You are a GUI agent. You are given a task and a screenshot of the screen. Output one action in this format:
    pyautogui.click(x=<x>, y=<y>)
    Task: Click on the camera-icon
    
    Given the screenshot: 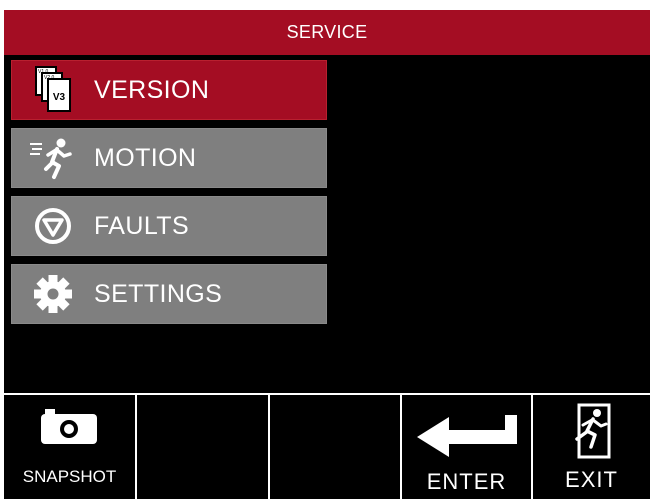 What is the action you would take?
    pyautogui.click(x=69, y=427)
    